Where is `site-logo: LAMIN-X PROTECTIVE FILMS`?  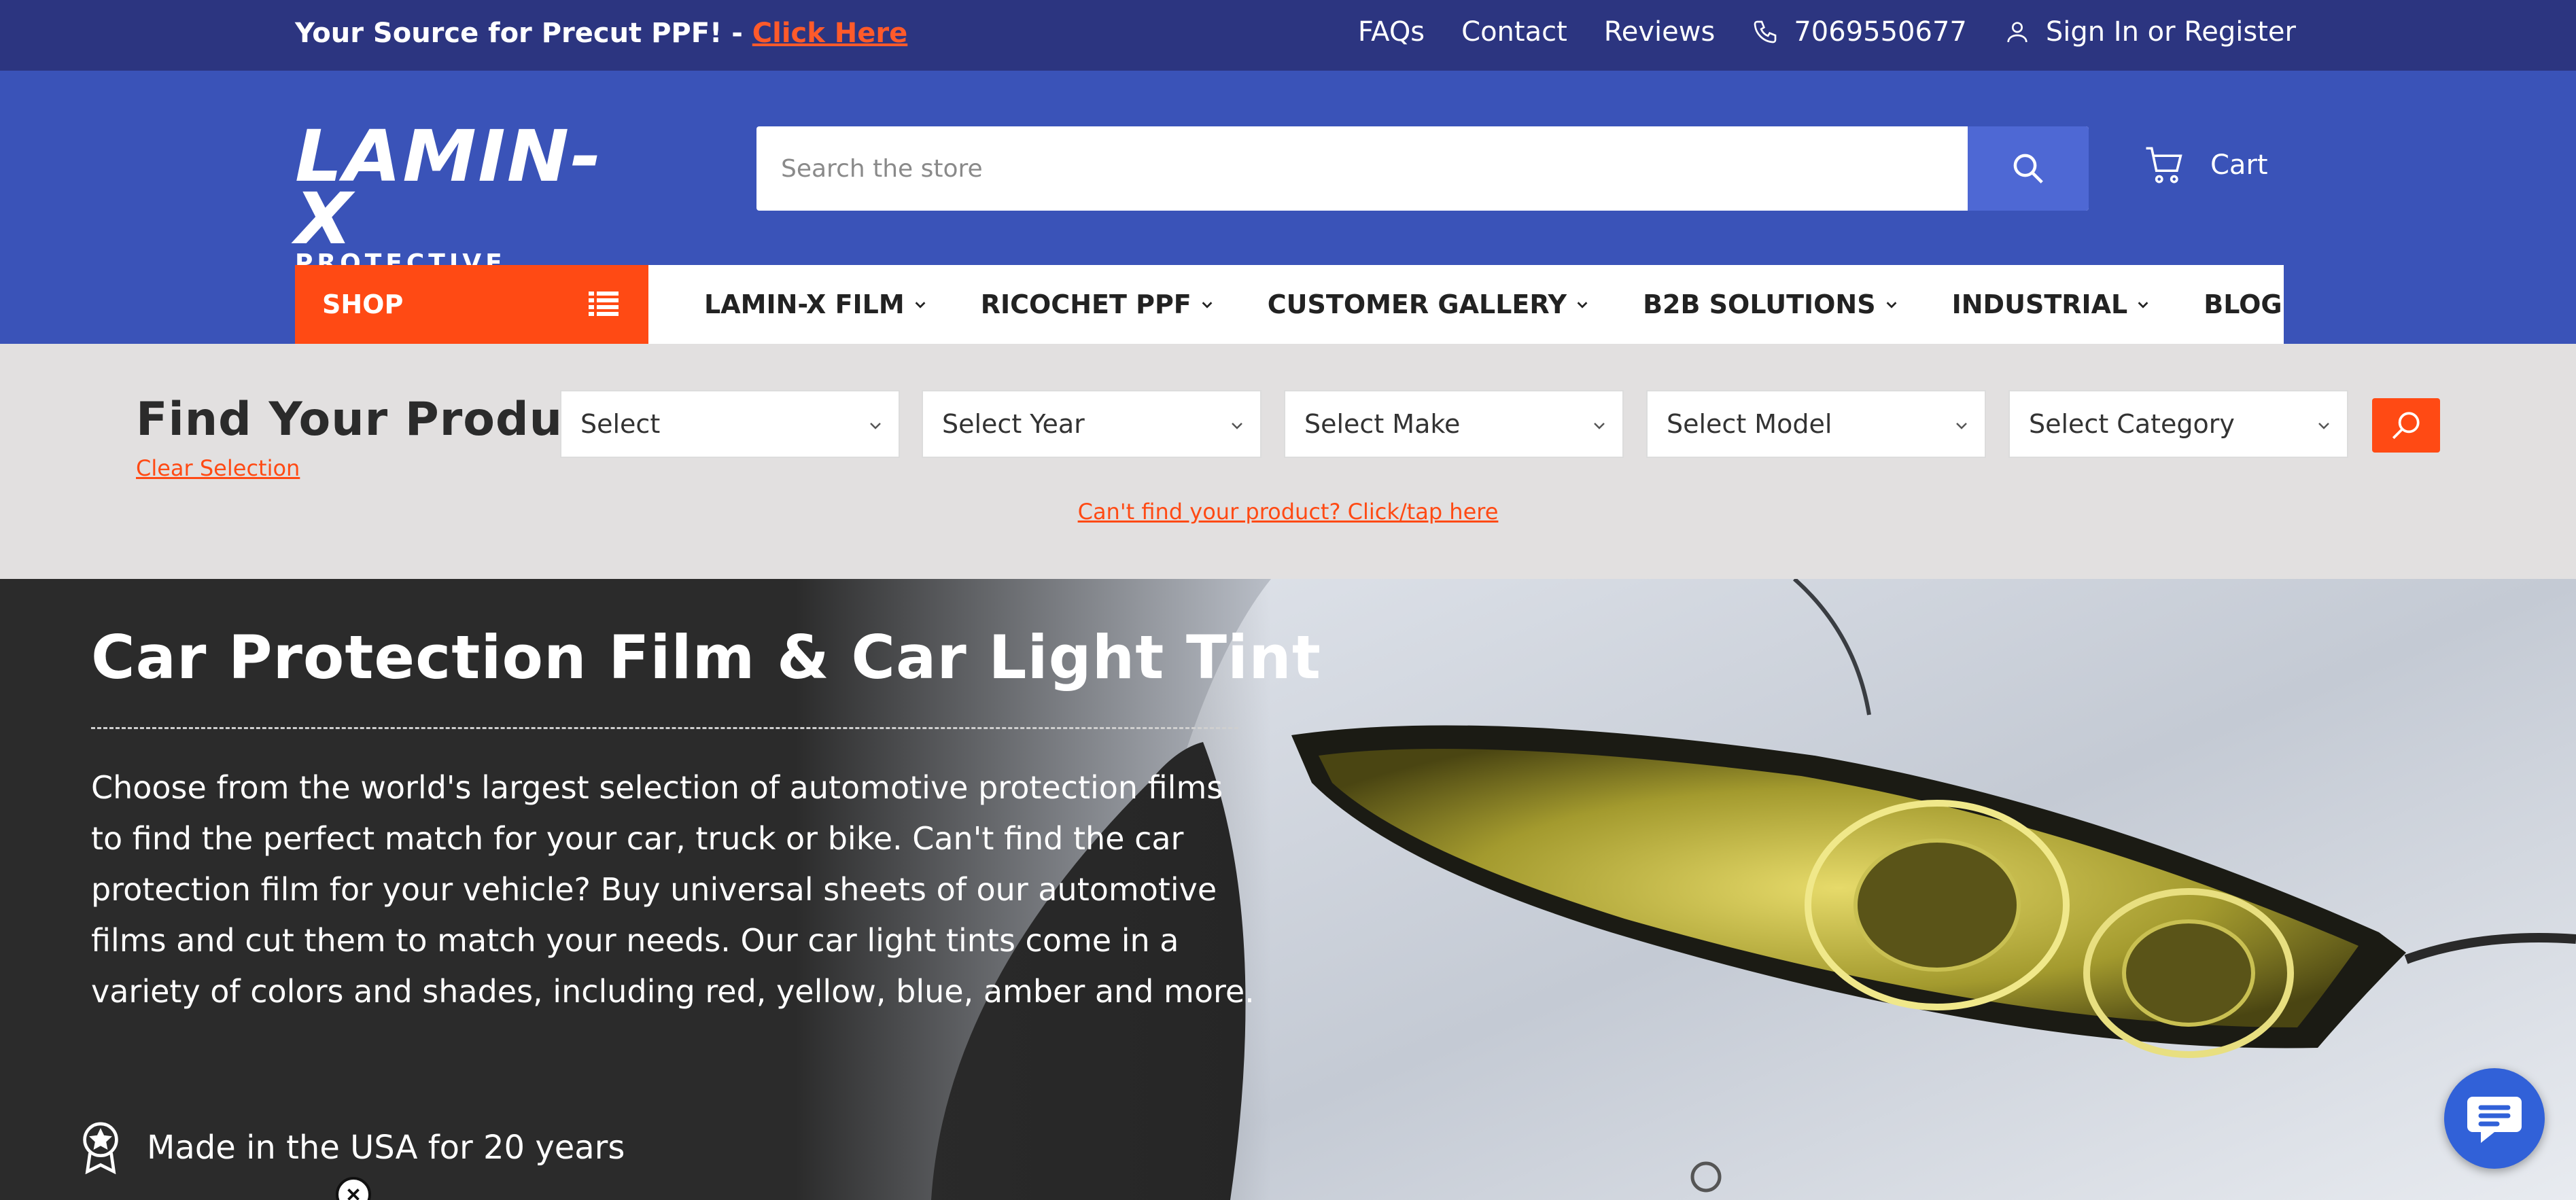
site-logo: LAMIN-X PROTECTIVE FILMS is located at coordinates (455, 213).